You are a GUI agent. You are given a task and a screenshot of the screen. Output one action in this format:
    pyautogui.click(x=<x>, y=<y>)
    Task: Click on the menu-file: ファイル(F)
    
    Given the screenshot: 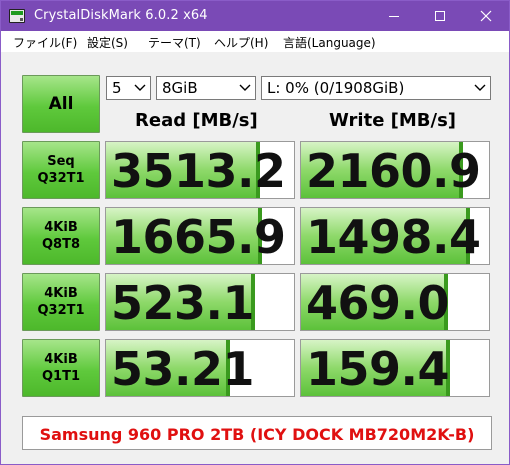 What is the action you would take?
    pyautogui.click(x=45, y=42)
    